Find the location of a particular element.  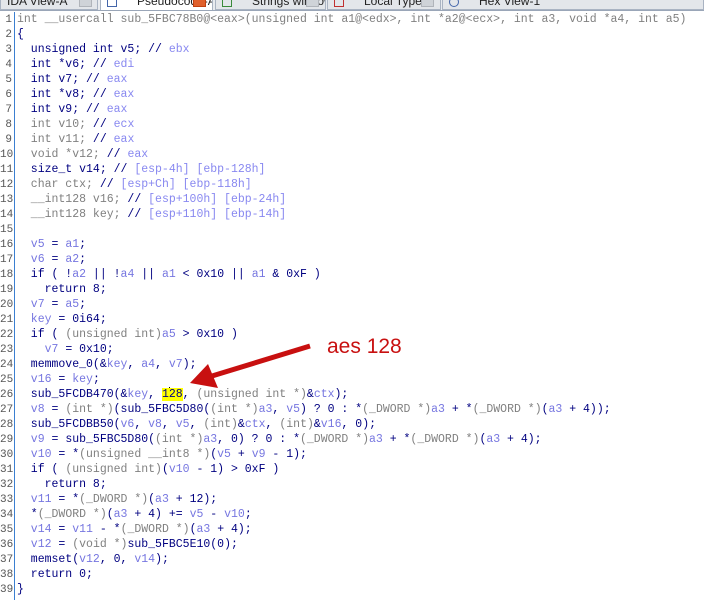

annotation-arrow is located at coordinates (250, 365).